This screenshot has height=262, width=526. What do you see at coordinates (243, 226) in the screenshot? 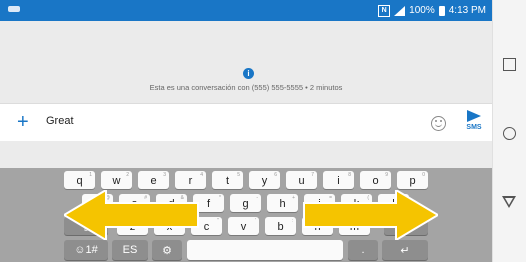
I see `key-v: v '` at bounding box center [243, 226].